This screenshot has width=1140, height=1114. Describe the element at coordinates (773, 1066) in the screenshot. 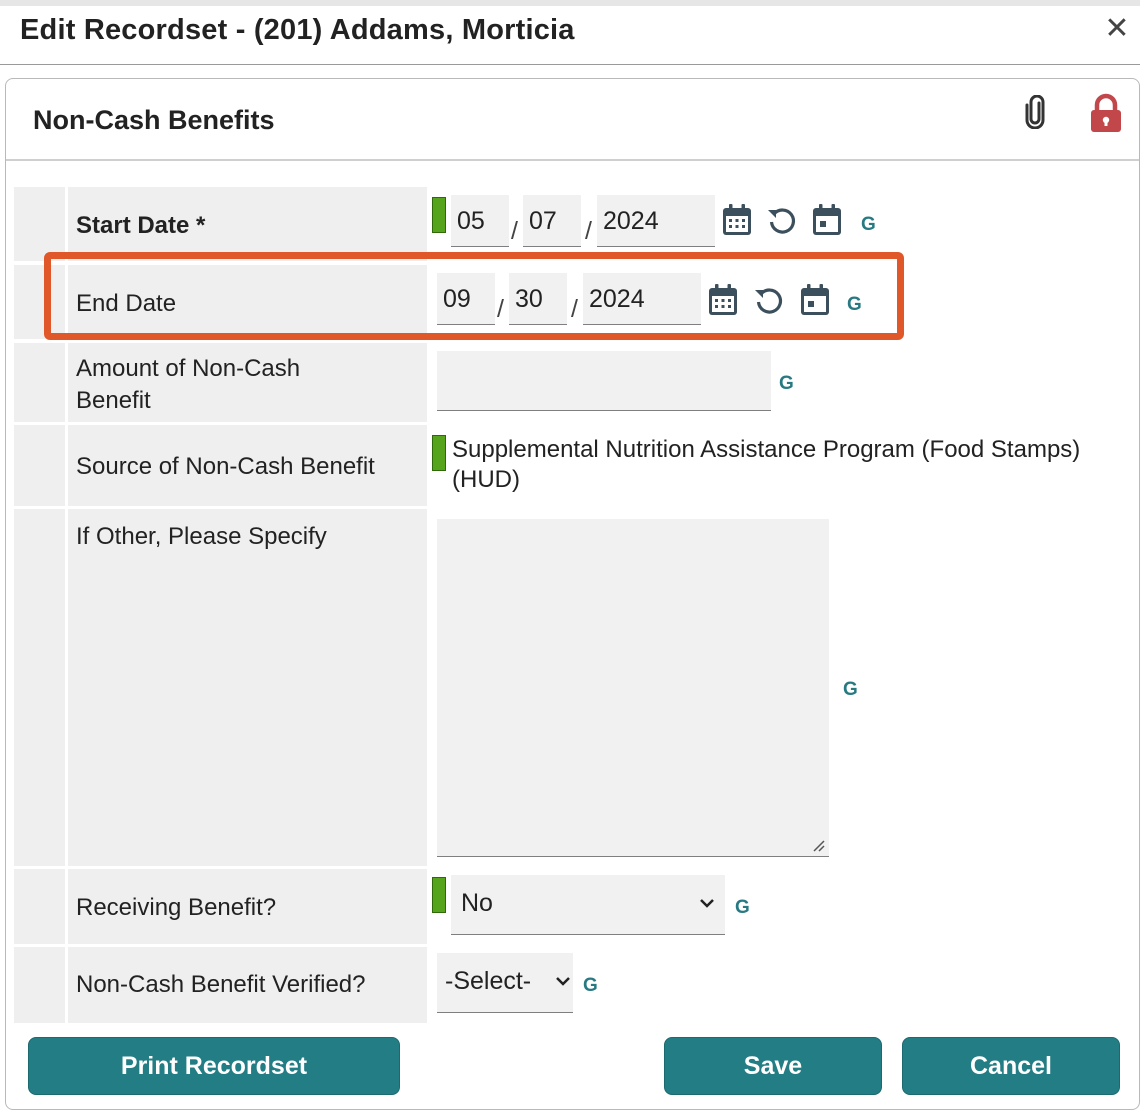

I see `save-button: Save` at that location.